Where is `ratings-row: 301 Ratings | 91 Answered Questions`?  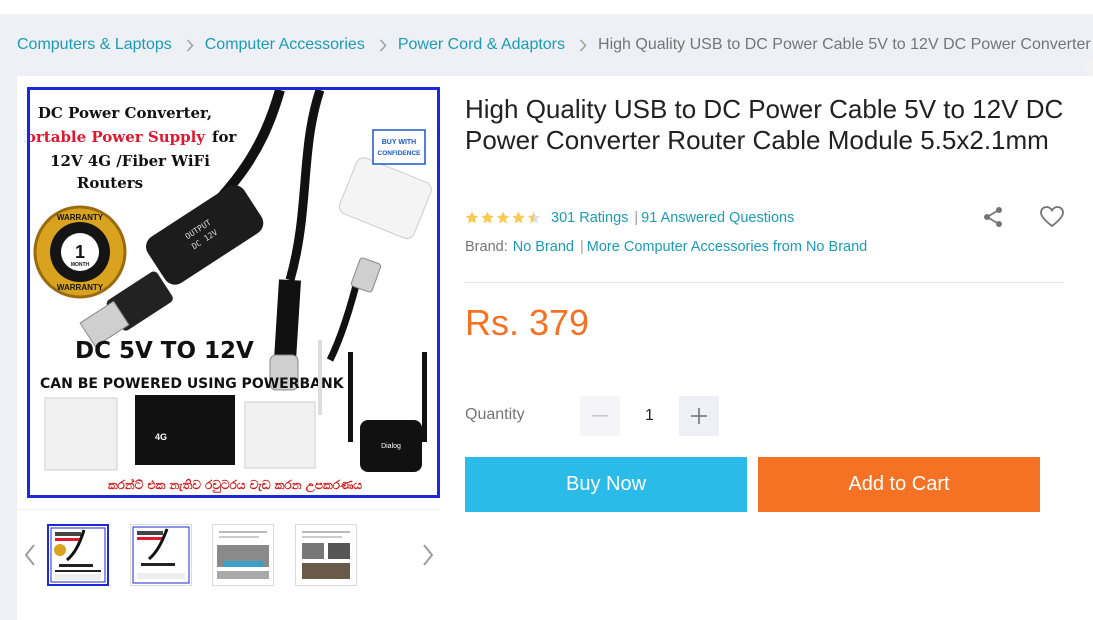
ratings-row: 301 Ratings | 91 Answered Questions is located at coordinates (629, 218).